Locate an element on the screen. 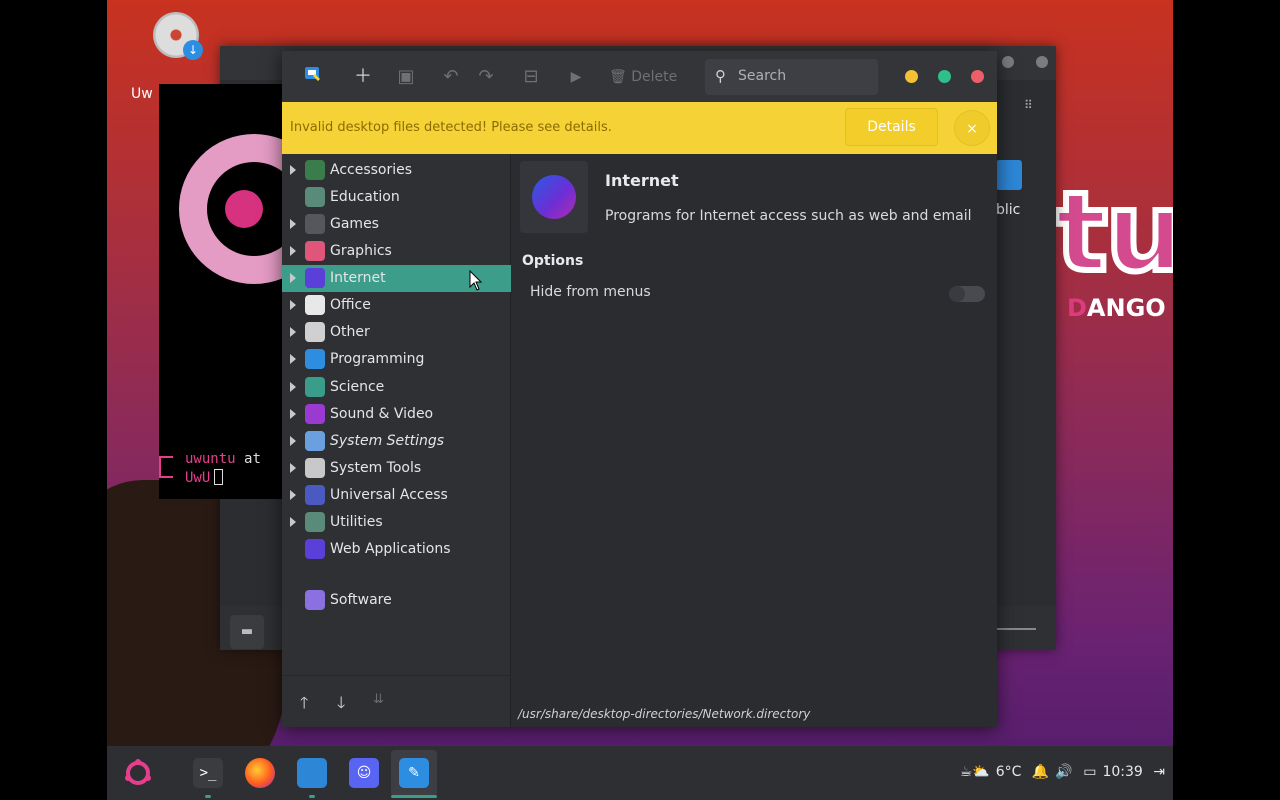 Image resolution: width=1280 pixels, height=800 pixels. system-tools-icon is located at coordinates (315, 468).